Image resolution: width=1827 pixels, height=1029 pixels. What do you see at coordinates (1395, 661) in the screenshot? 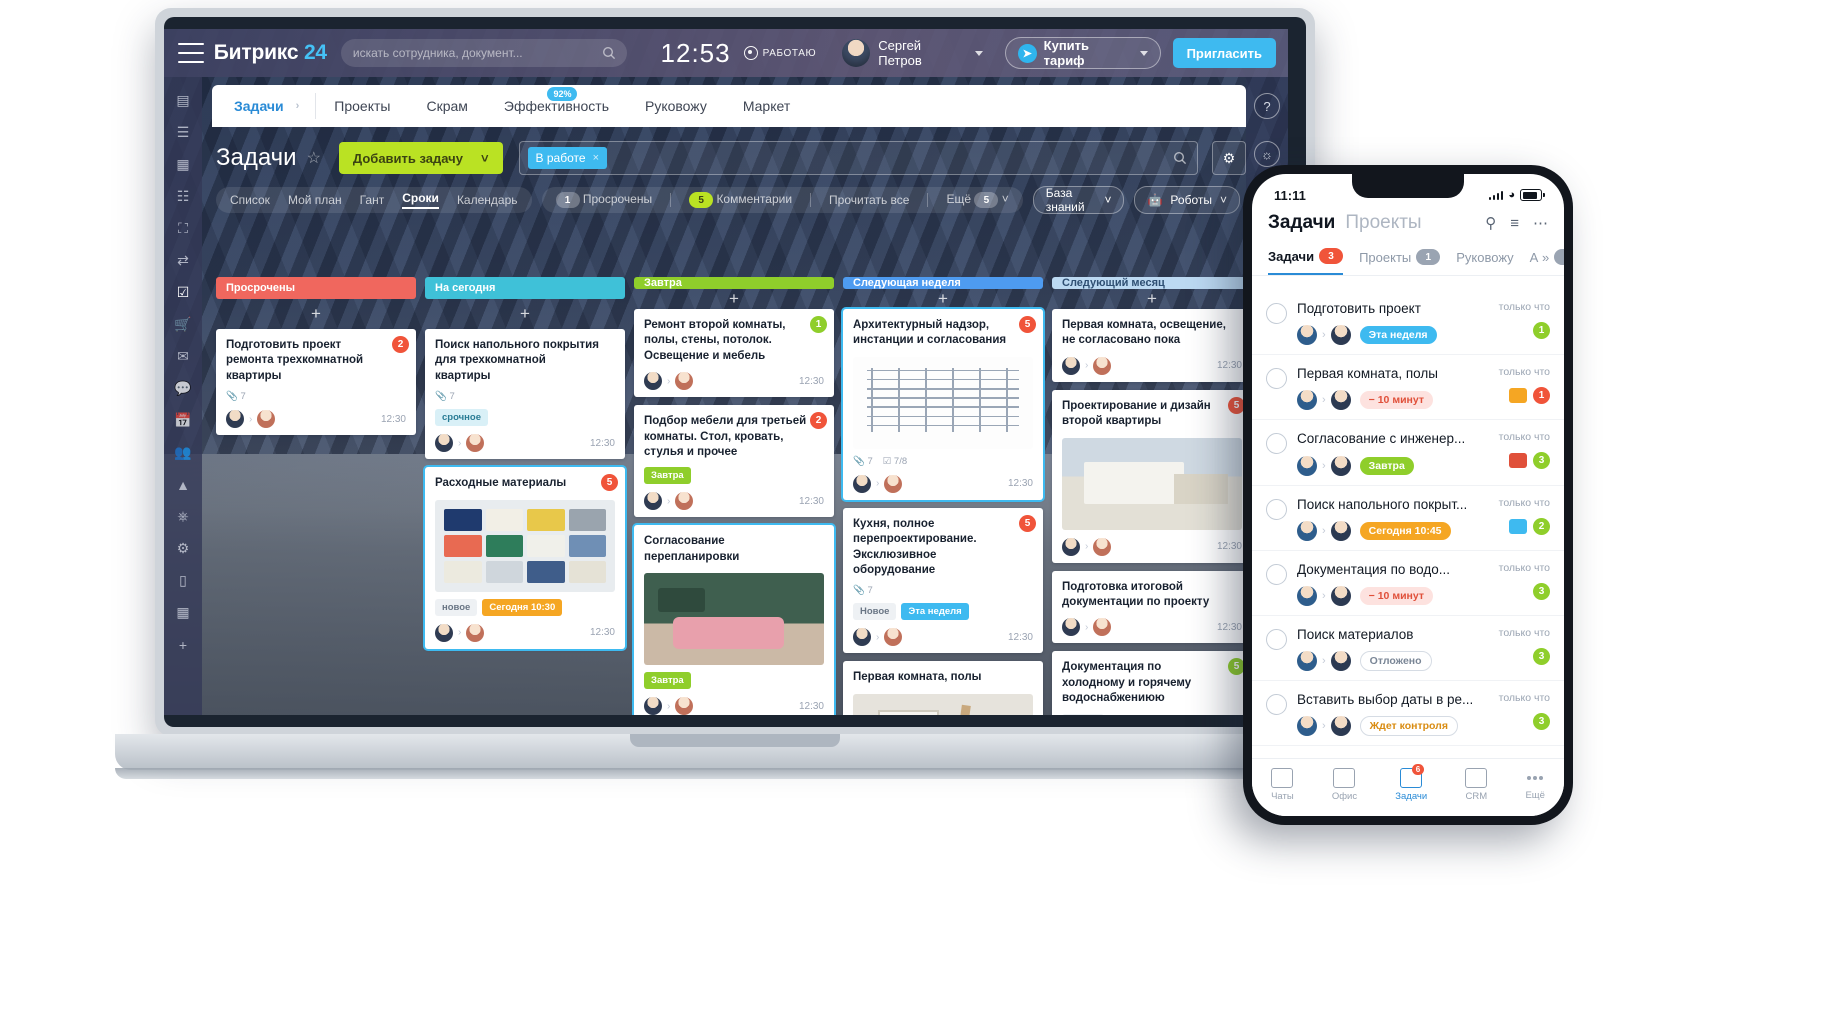
I see `phone-task-tag: Отложено` at bounding box center [1395, 661].